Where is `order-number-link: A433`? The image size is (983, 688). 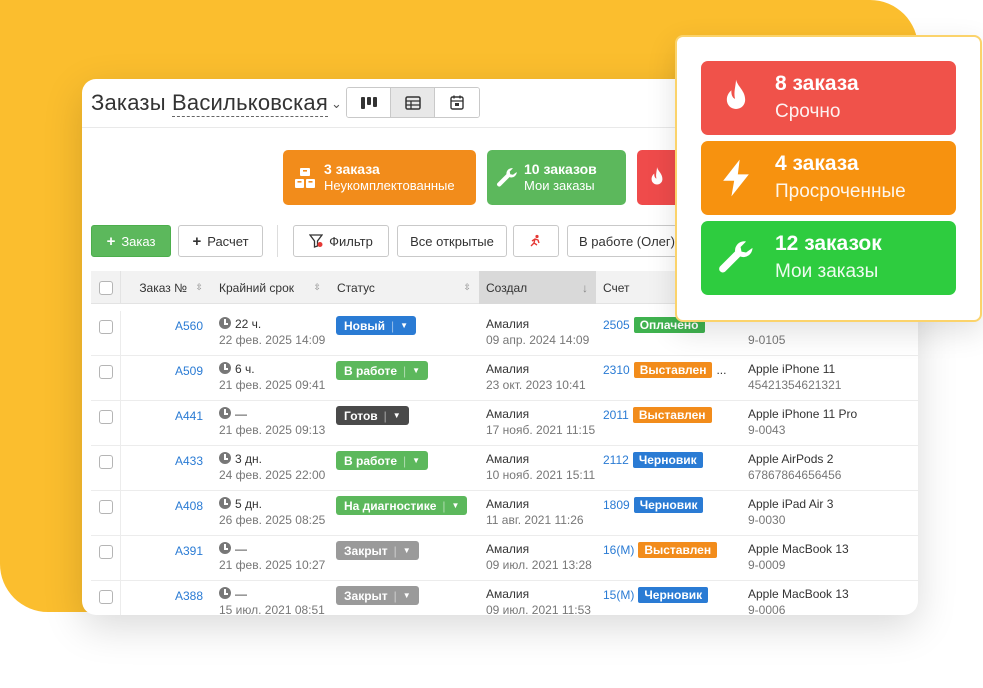 order-number-link: A433 is located at coordinates (162, 461).